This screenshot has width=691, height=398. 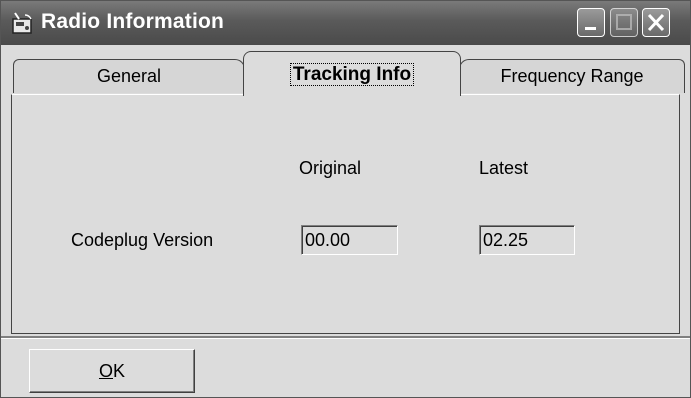 What do you see at coordinates (527, 240) in the screenshot?
I see `codeplug-latest-field: 02.25` at bounding box center [527, 240].